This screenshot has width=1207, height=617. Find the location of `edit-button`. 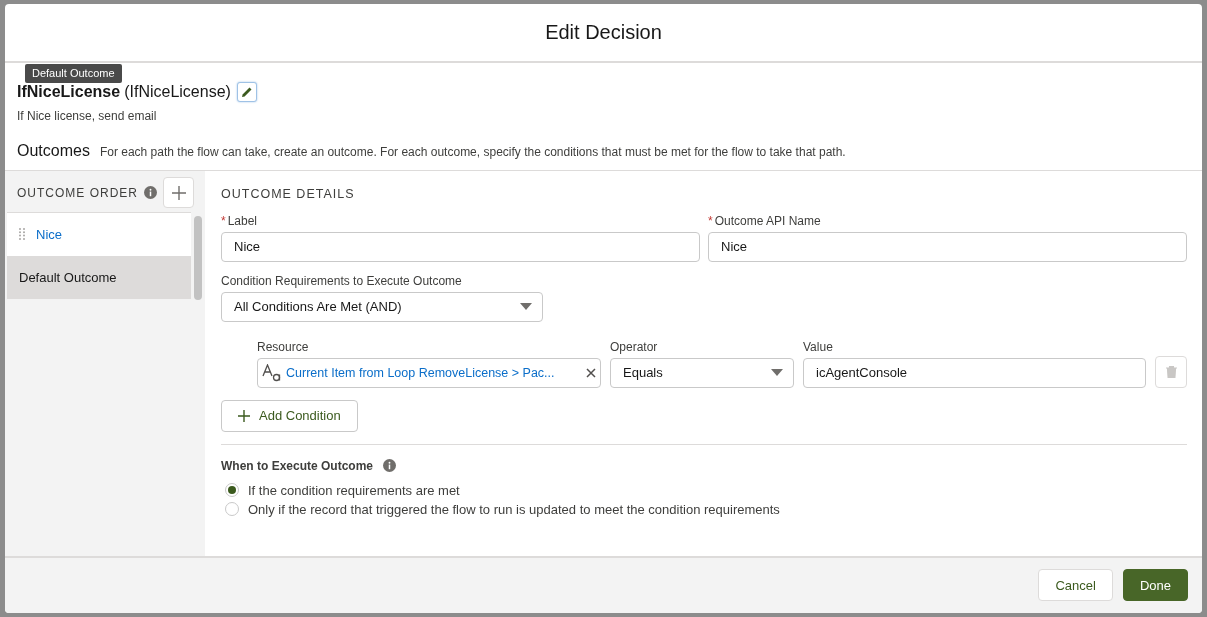

edit-button is located at coordinates (246, 91).